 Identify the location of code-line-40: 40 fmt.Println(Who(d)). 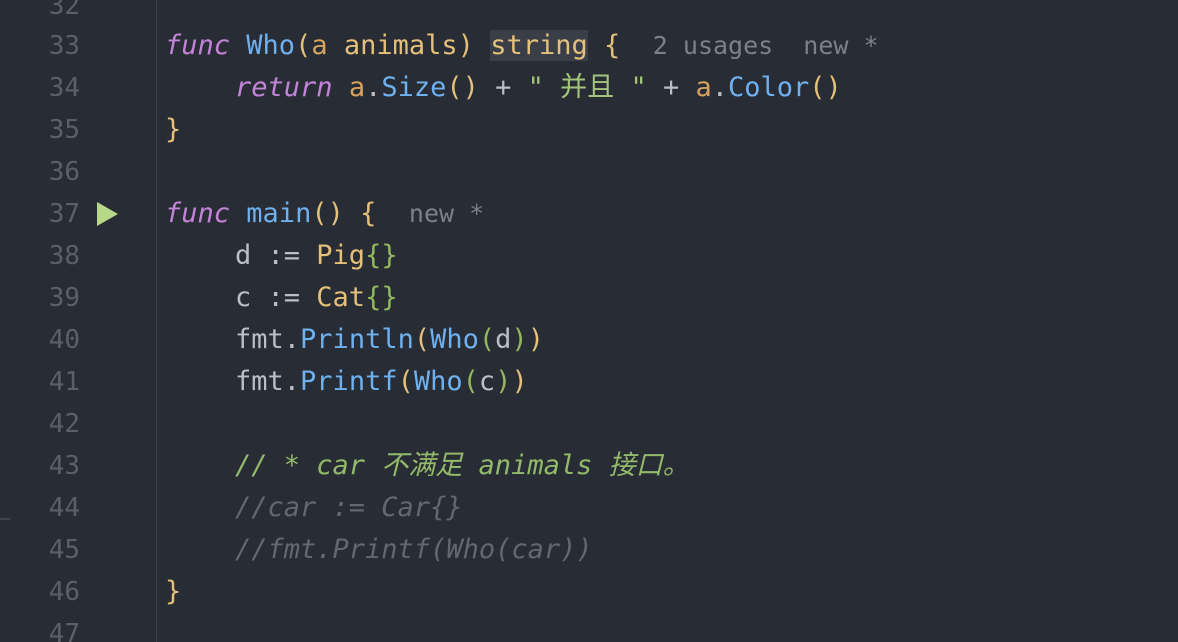
(589, 340).